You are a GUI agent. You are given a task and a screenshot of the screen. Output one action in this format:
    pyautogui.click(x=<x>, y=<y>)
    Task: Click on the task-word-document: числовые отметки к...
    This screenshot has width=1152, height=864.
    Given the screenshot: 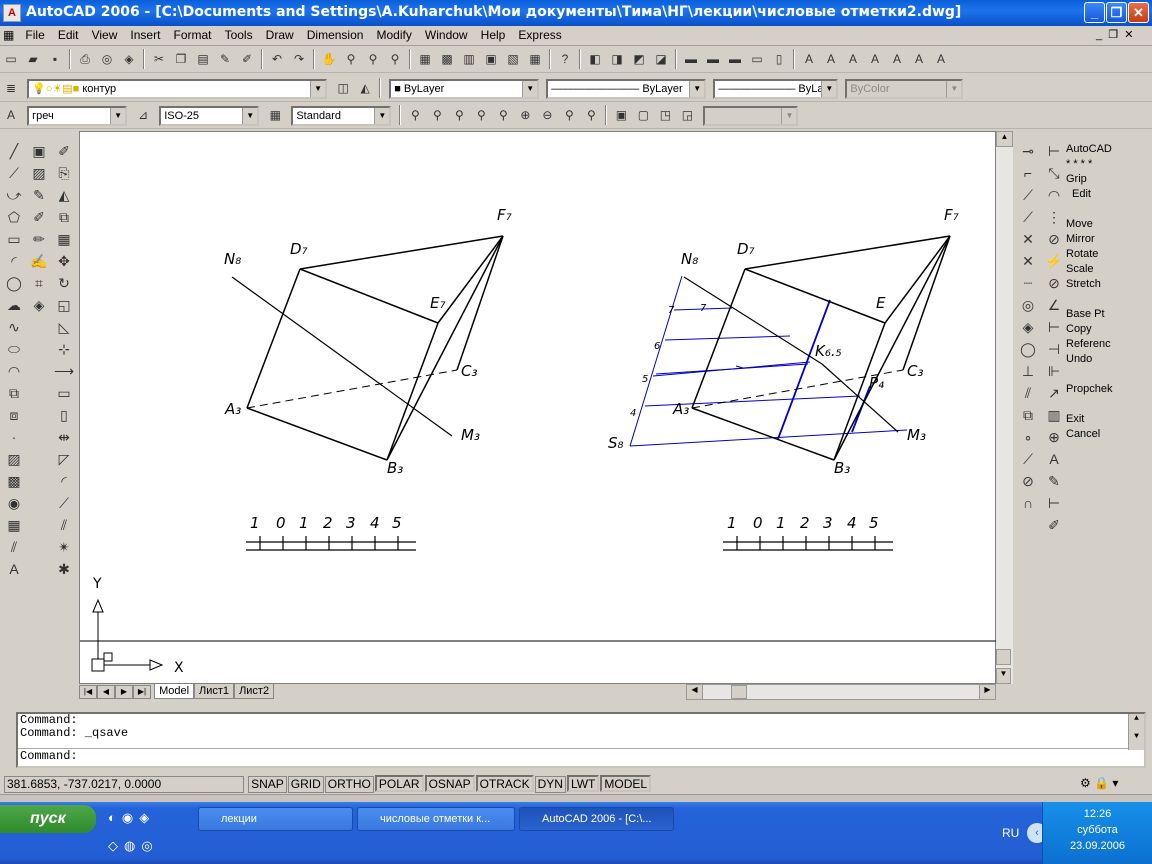 What is the action you would take?
    pyautogui.click(x=436, y=819)
    